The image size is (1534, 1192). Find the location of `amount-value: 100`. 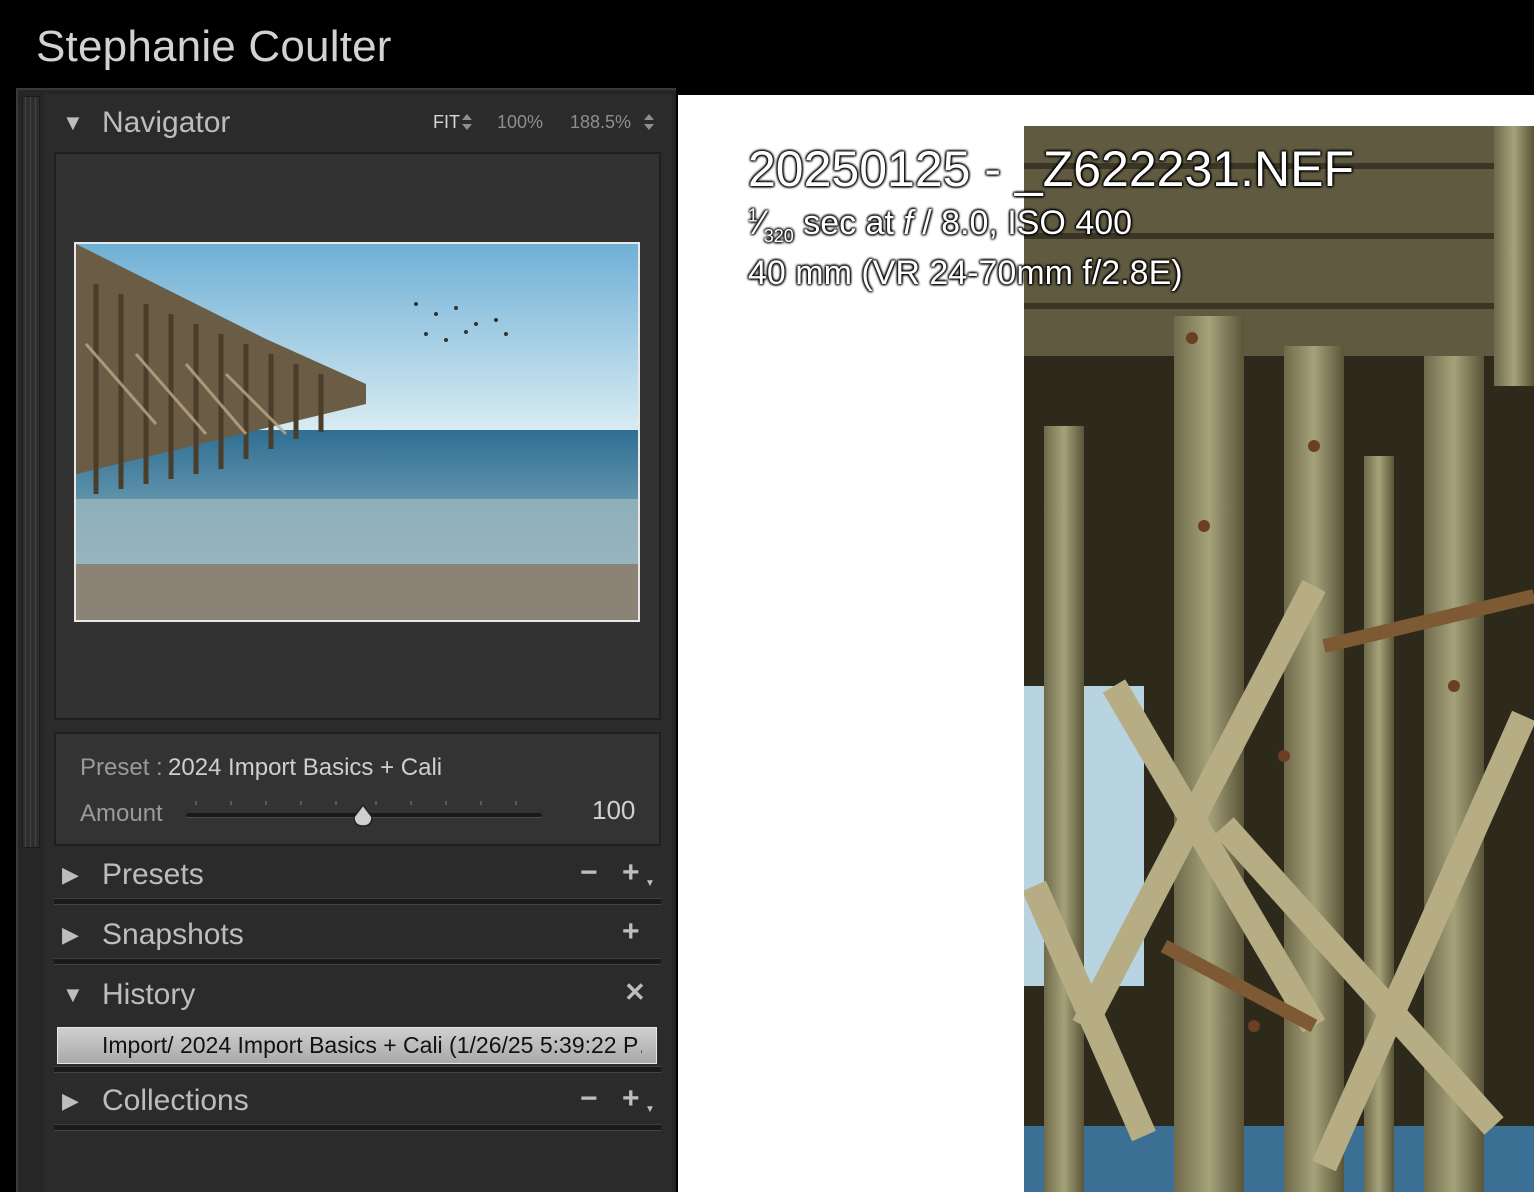

amount-value: 100 is located at coordinates (613, 810).